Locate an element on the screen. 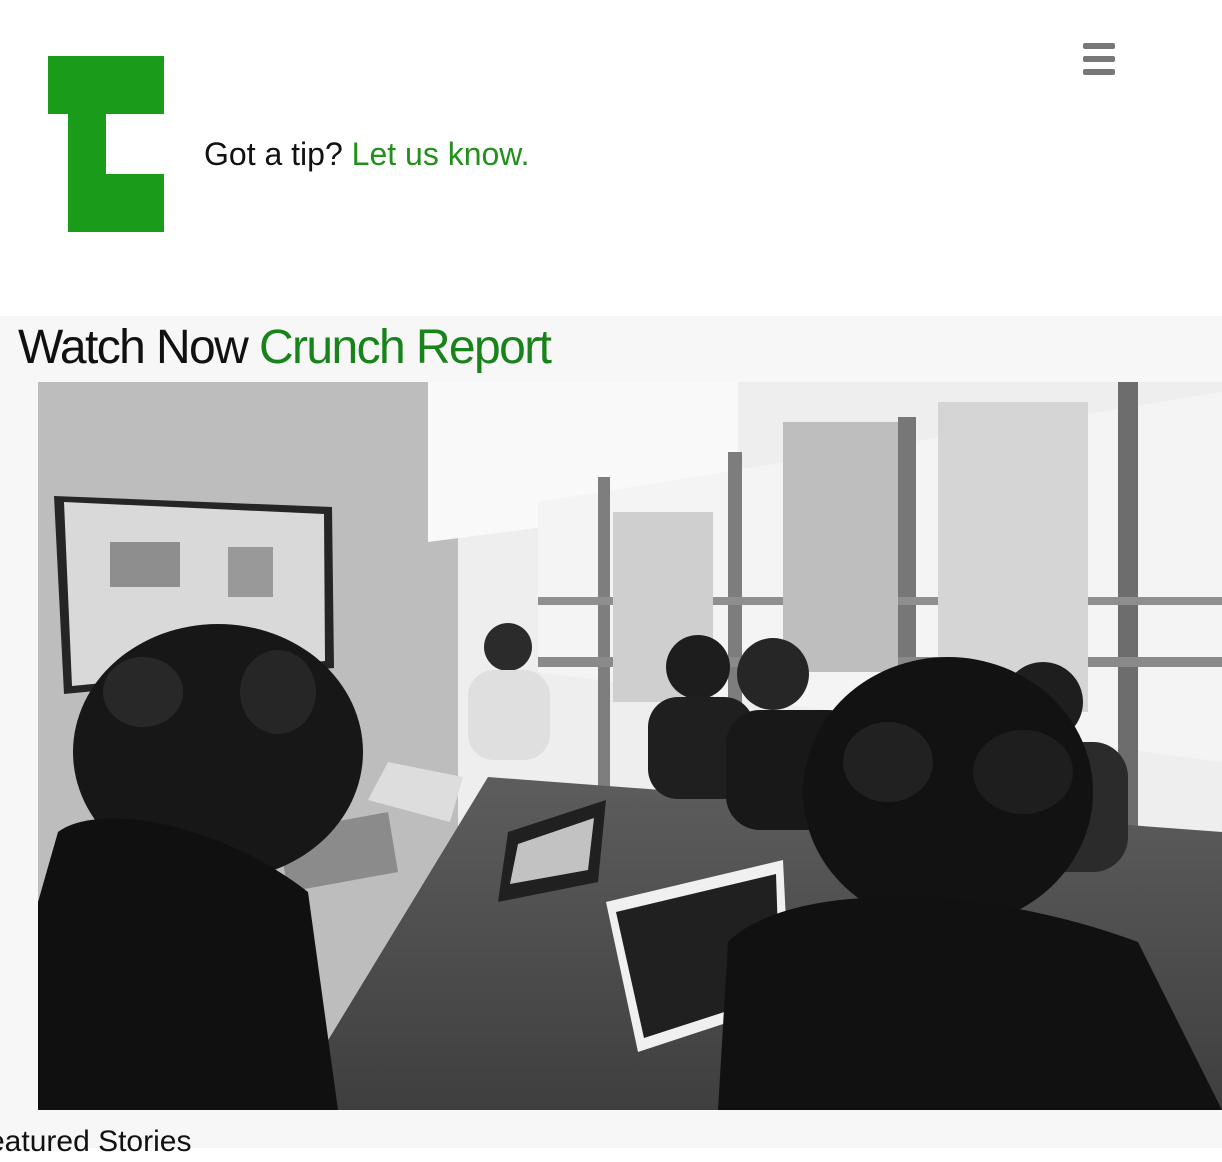 The width and height of the screenshot is (1222, 1162). watch-now-title: Watch Now Crunch Report is located at coordinates (285, 348).